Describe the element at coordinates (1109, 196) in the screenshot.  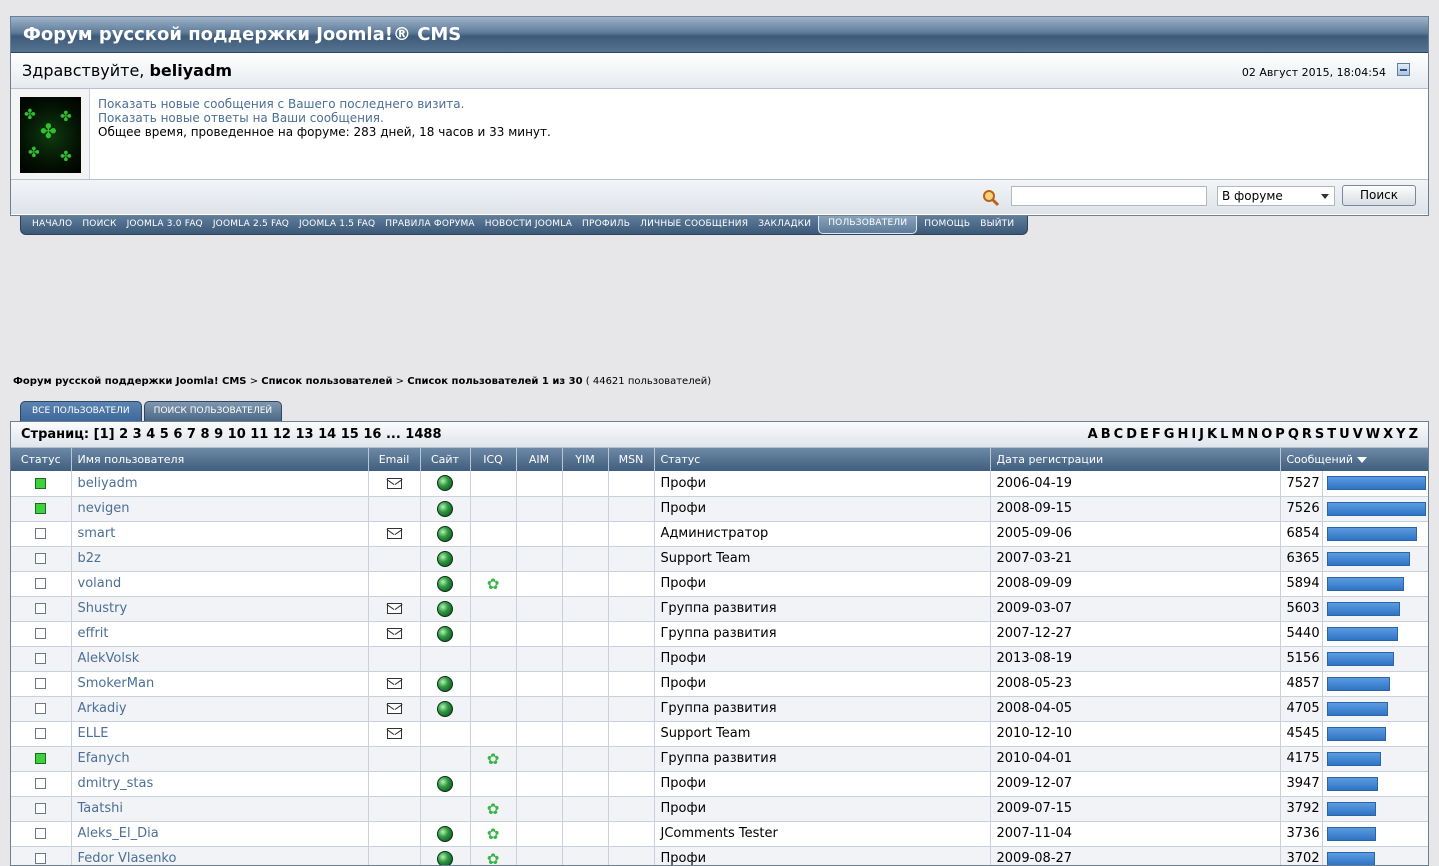
I see `search-input` at that location.